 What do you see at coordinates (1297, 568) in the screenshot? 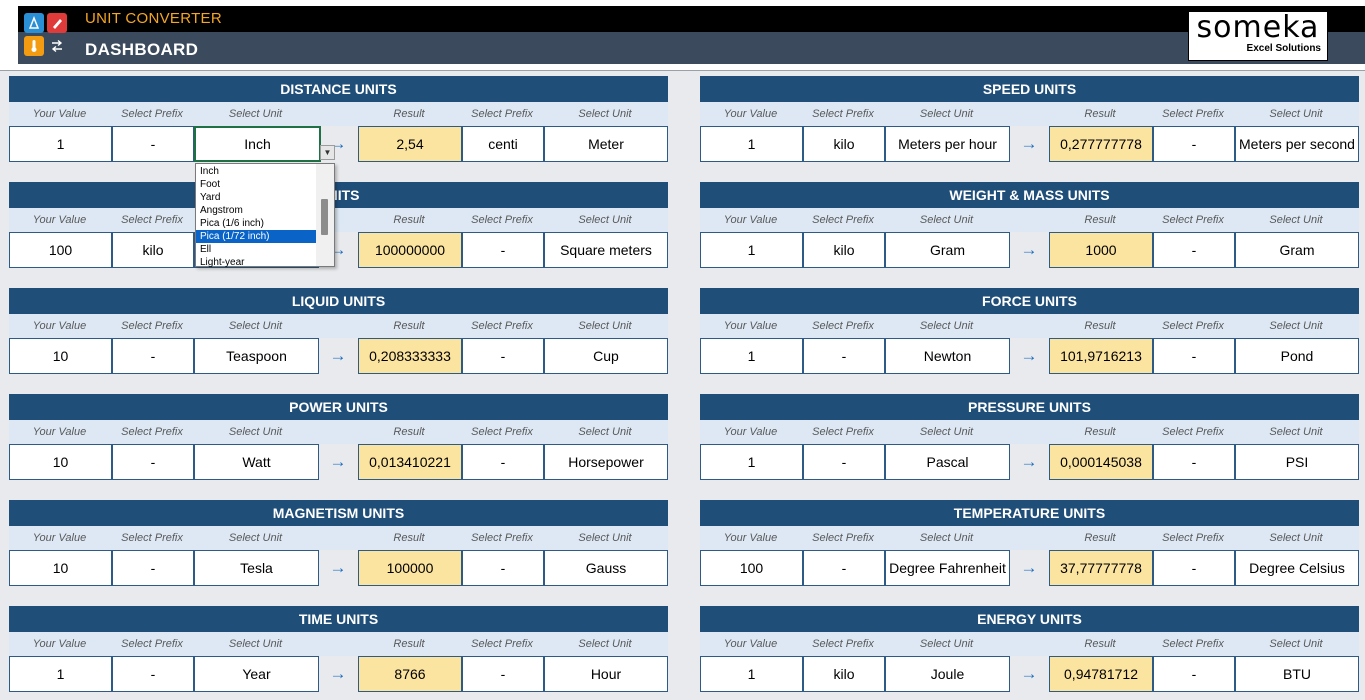
I see `output-unit-select: Degree Celsius` at bounding box center [1297, 568].